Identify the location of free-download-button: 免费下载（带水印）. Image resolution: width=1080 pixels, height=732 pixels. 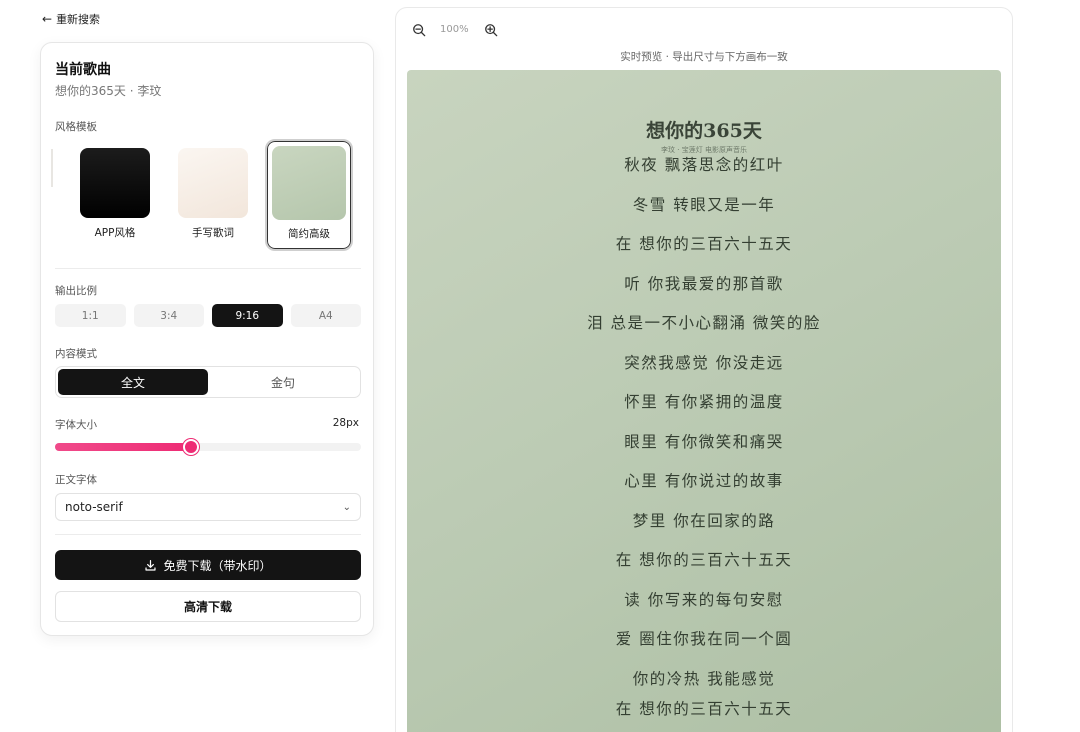
(208, 565).